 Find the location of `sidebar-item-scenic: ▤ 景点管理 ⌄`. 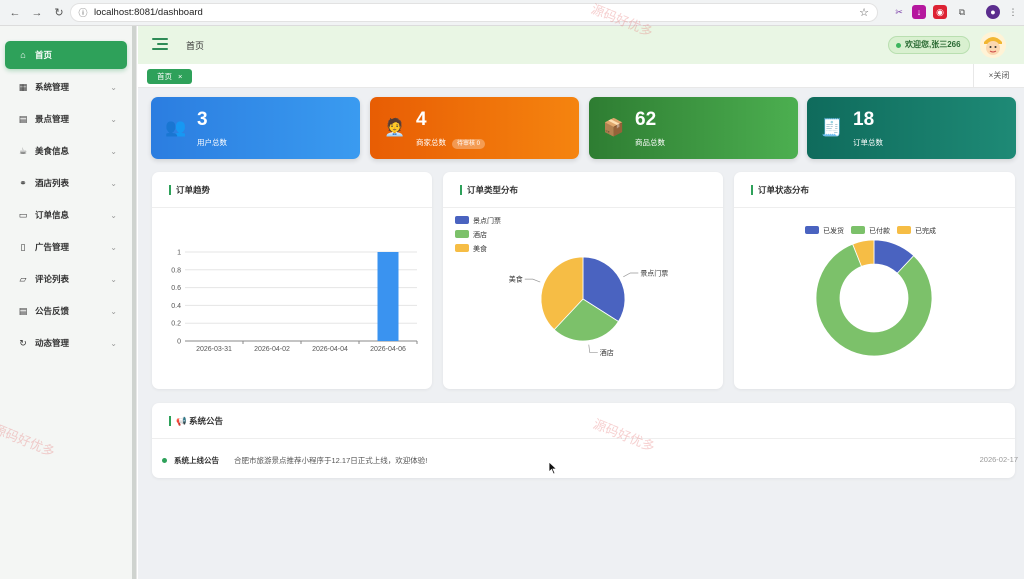

sidebar-item-scenic: ▤ 景点管理 ⌄ is located at coordinates (66, 119).